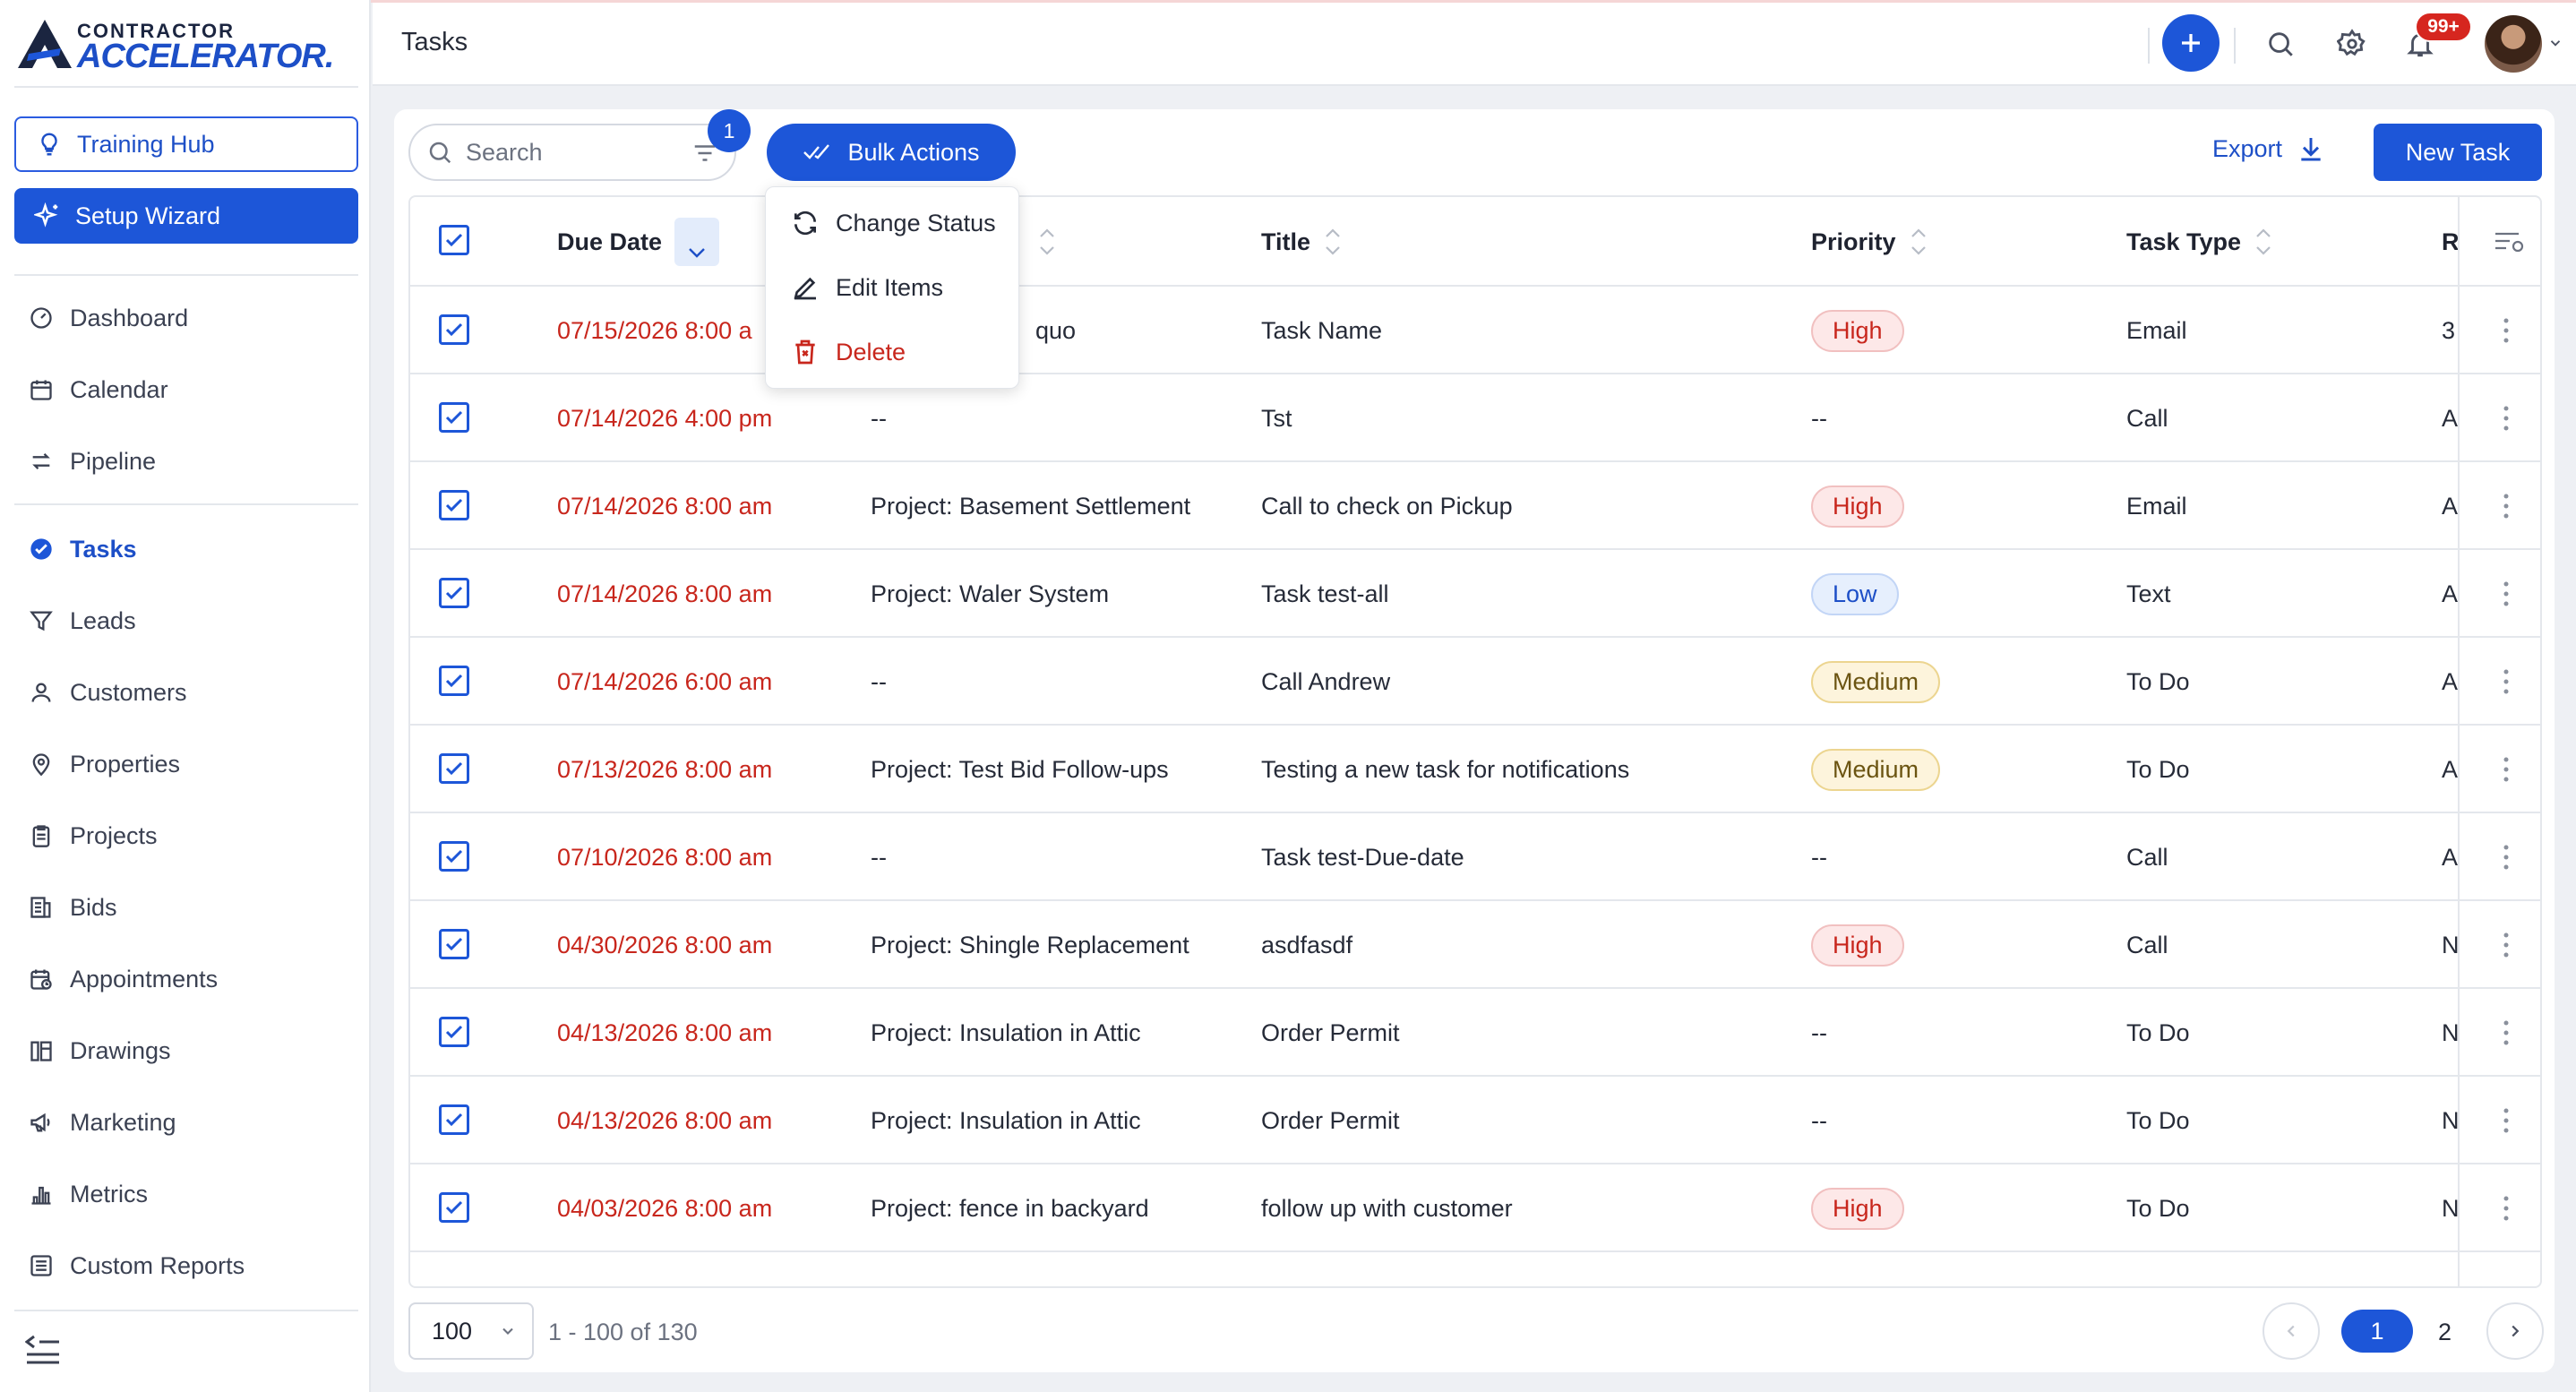  What do you see at coordinates (99, 1050) in the screenshot?
I see `sidebar-item-drawings: Drawings` at bounding box center [99, 1050].